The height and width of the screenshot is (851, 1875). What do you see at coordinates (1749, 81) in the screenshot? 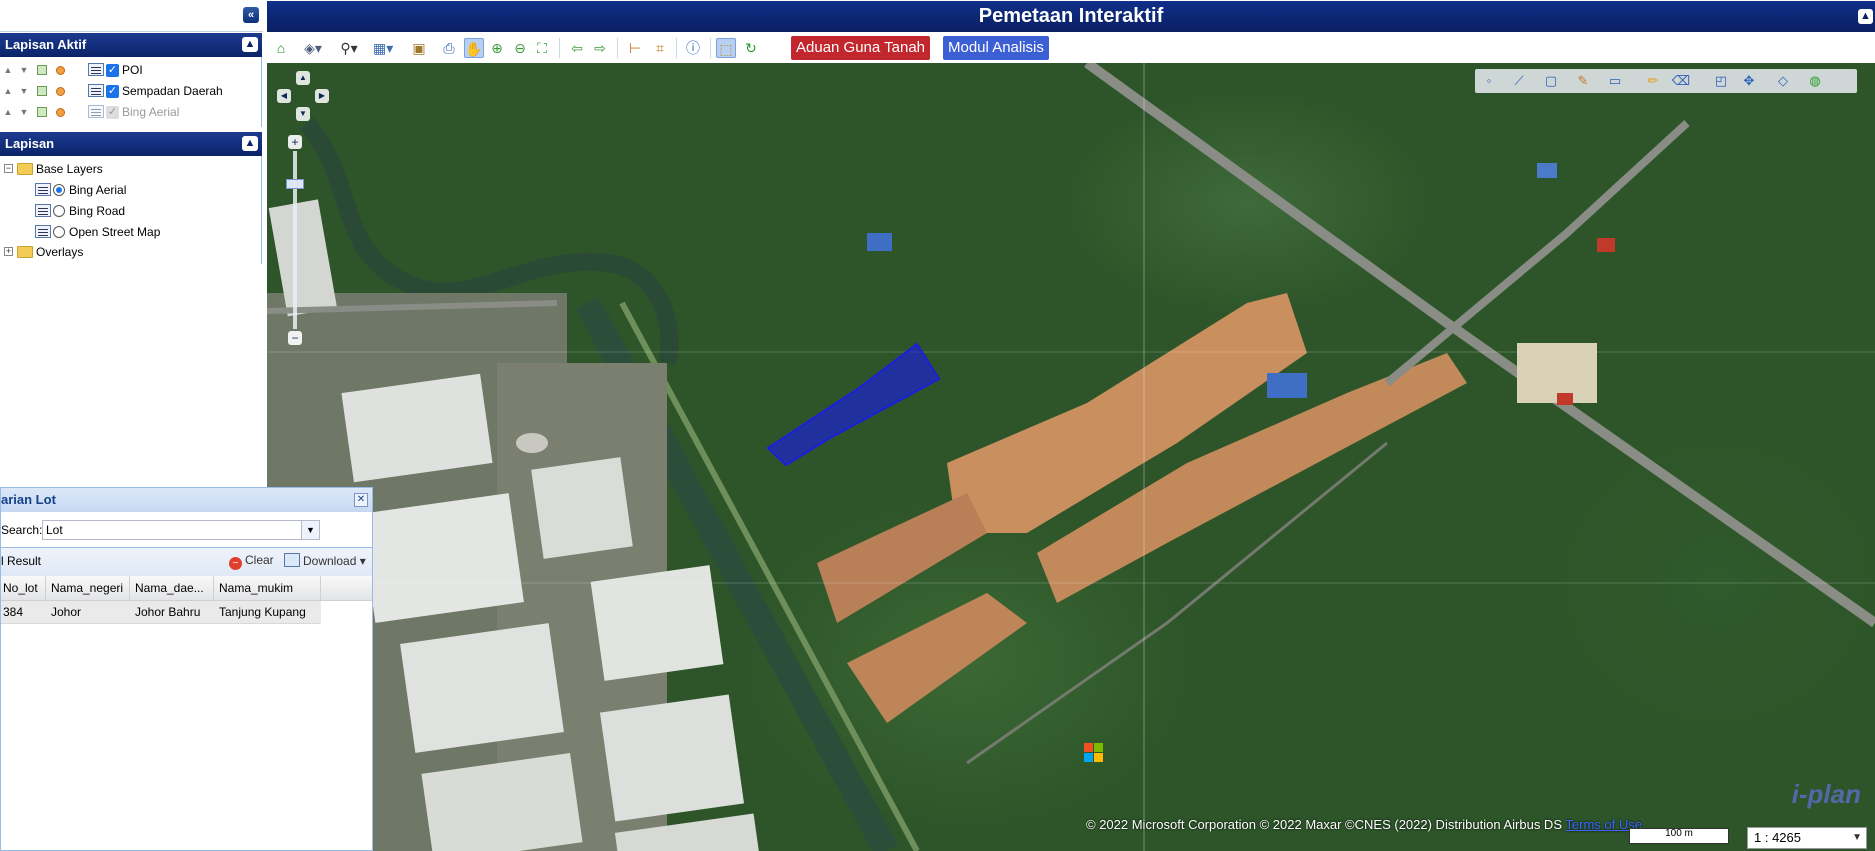
I see `move-icon: ✥` at bounding box center [1749, 81].